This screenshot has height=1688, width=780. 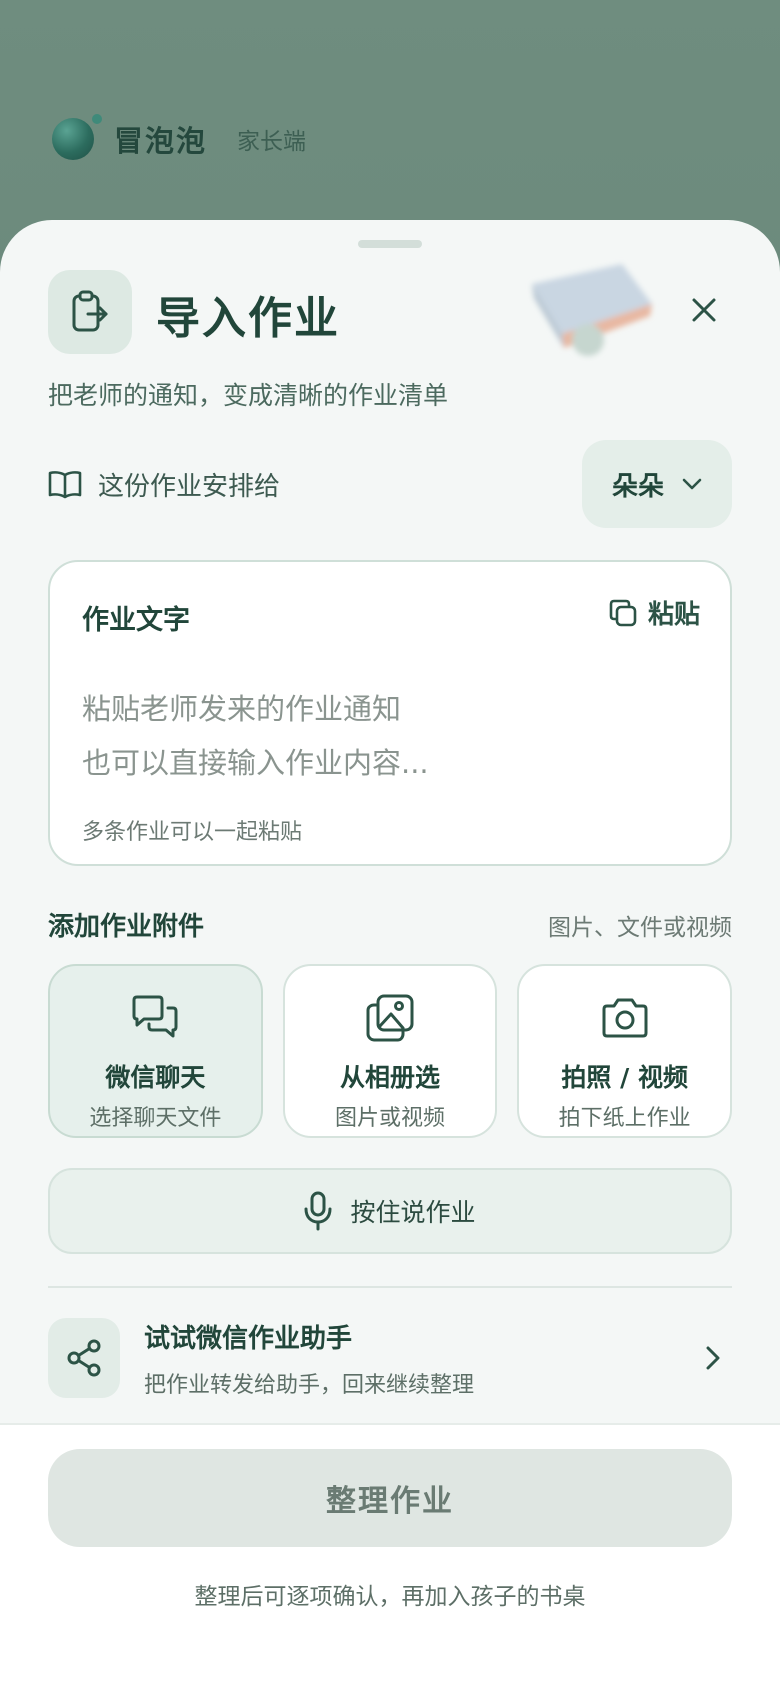 I want to click on assign-row: 这份作业安排给 朵朵, so click(x=390, y=484).